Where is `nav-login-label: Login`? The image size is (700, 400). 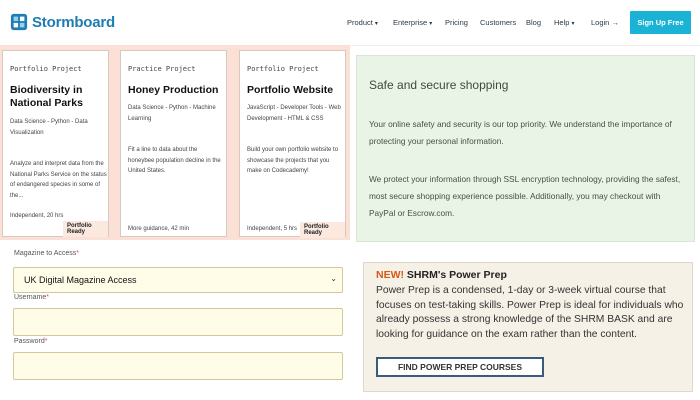
nav-login-label: Login is located at coordinates (600, 22).